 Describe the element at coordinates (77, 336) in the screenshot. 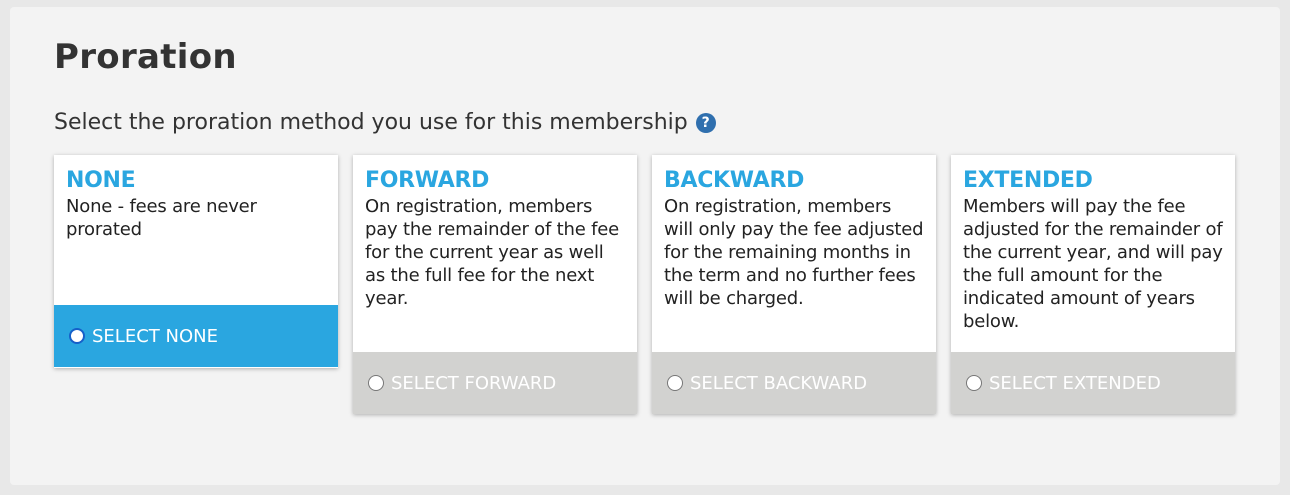

I see `radio-none` at that location.